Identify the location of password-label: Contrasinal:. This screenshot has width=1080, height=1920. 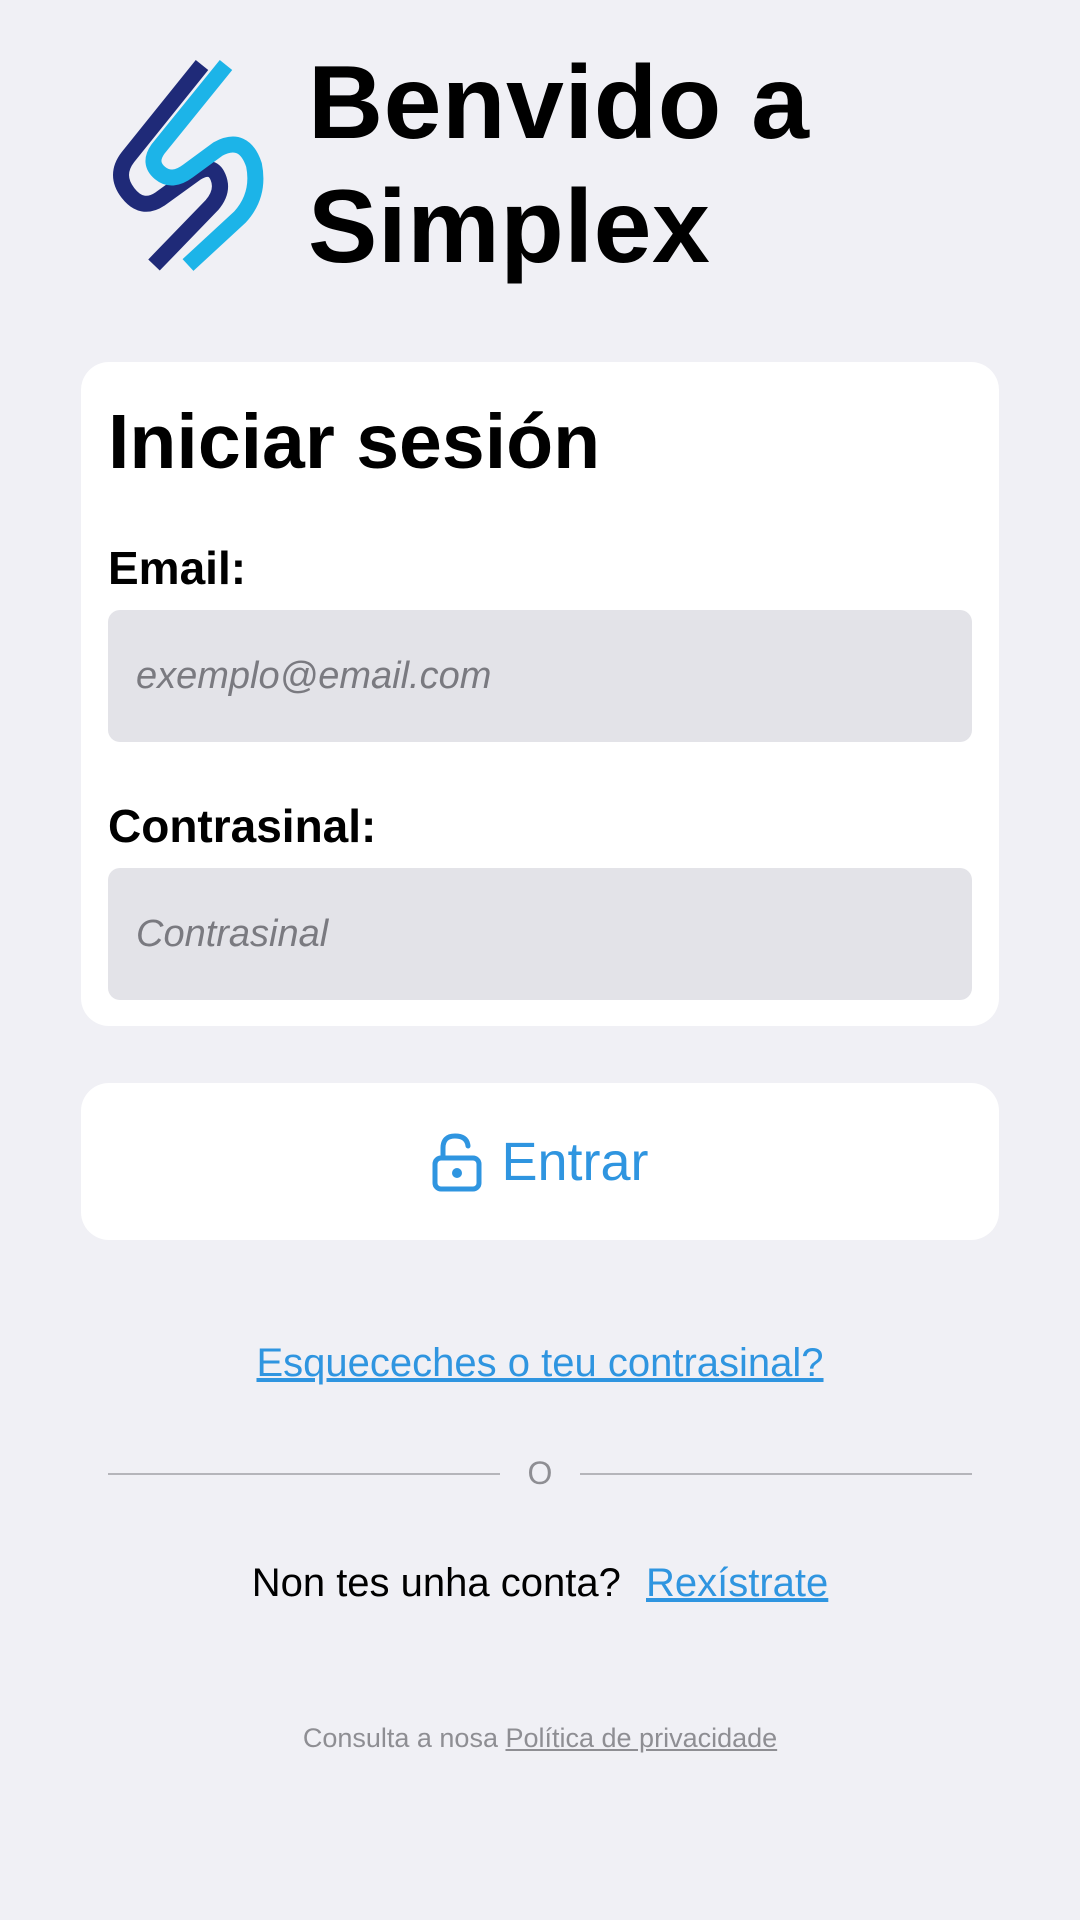
(242, 826).